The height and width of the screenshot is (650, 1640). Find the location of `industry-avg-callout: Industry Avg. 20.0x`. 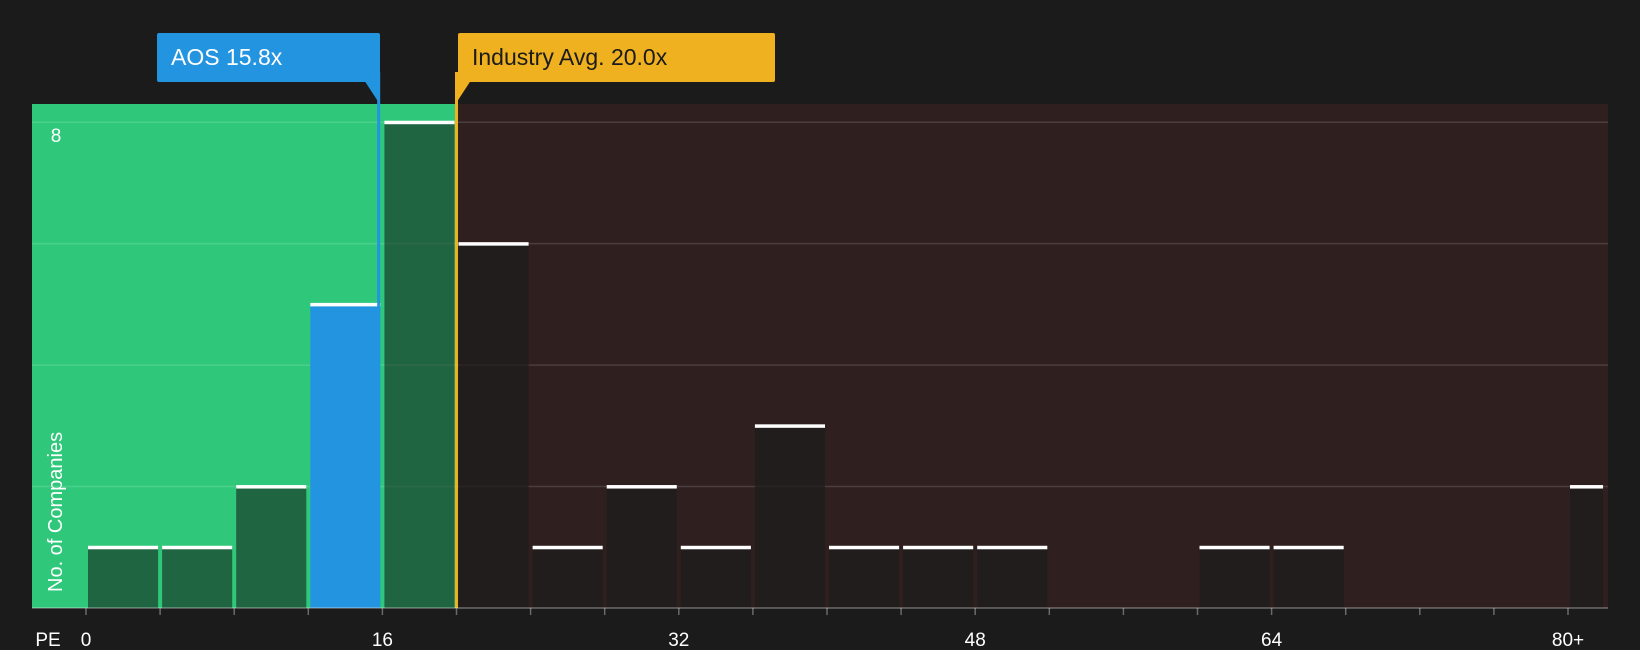

industry-avg-callout: Industry Avg. 20.0x is located at coordinates (616, 57).